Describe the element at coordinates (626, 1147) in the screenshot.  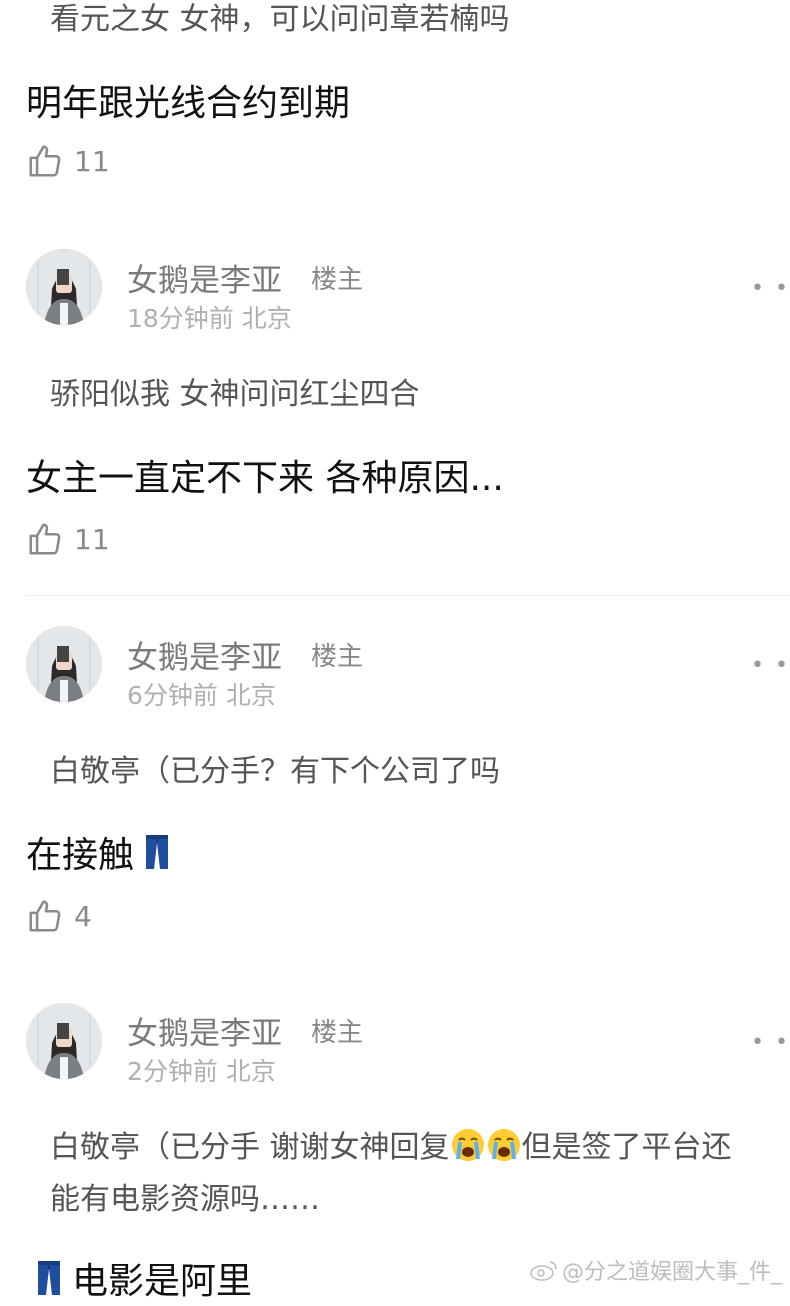
I see `comment-4-quote-text-b: 但是签了平台还` at that location.